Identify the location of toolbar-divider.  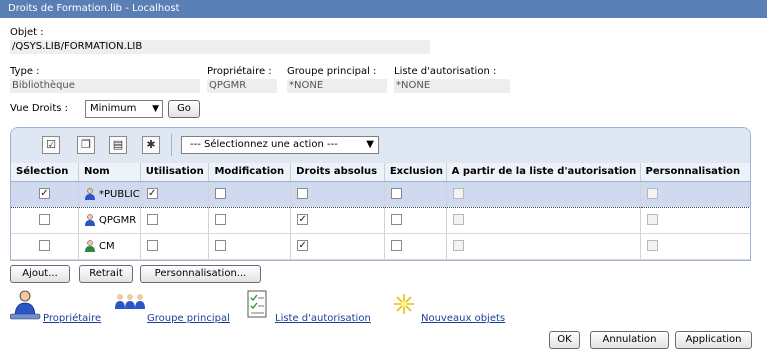
(171, 145).